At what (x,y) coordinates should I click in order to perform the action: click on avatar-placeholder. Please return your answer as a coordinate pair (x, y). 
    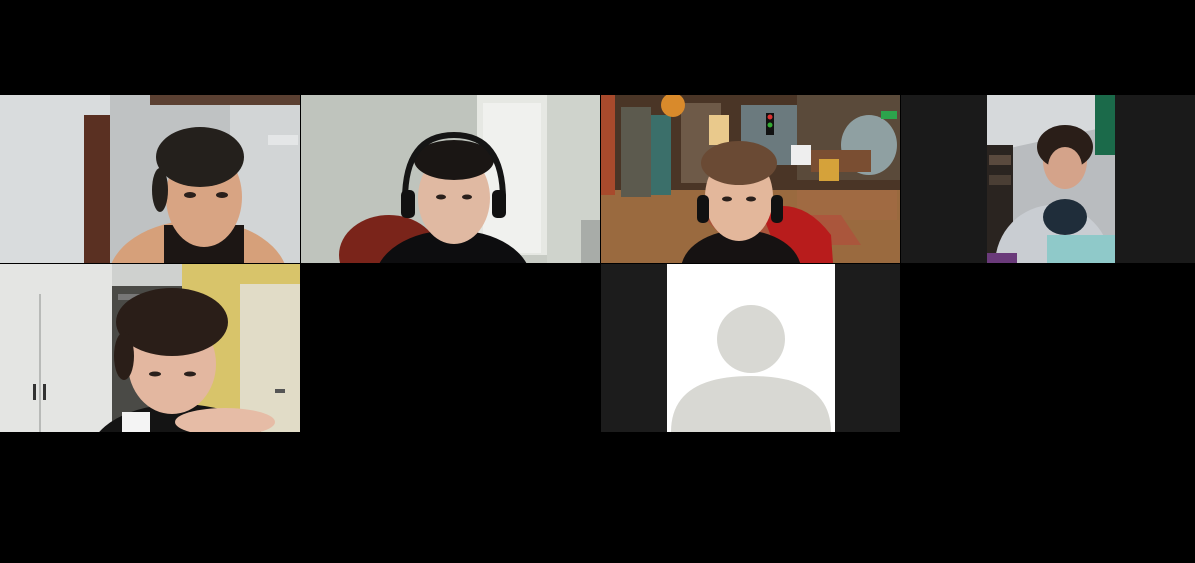
    Looking at the image, I should click on (751, 348).